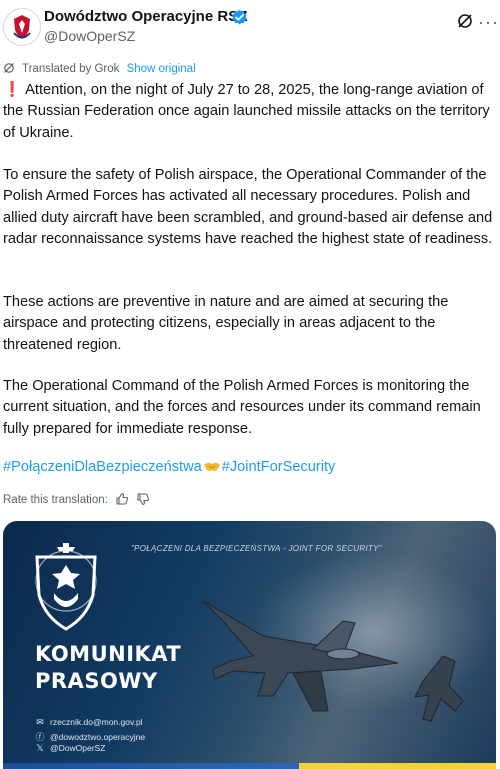 This screenshot has width=500, height=769. I want to click on contact-facebook: ⓕ @dowodztwo.operacyjne, so click(90, 737).